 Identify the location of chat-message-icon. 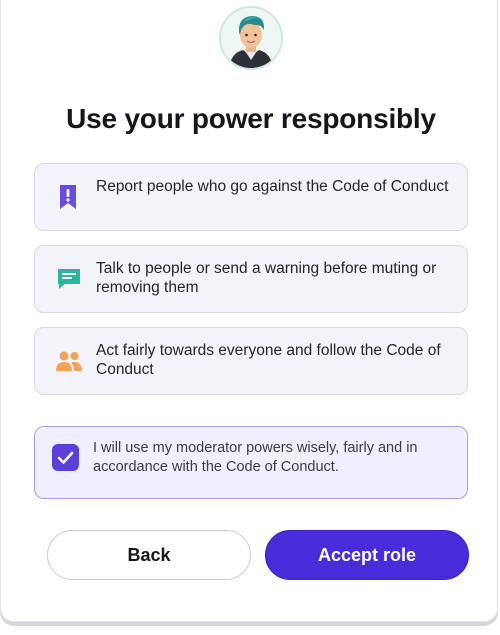
(69, 279).